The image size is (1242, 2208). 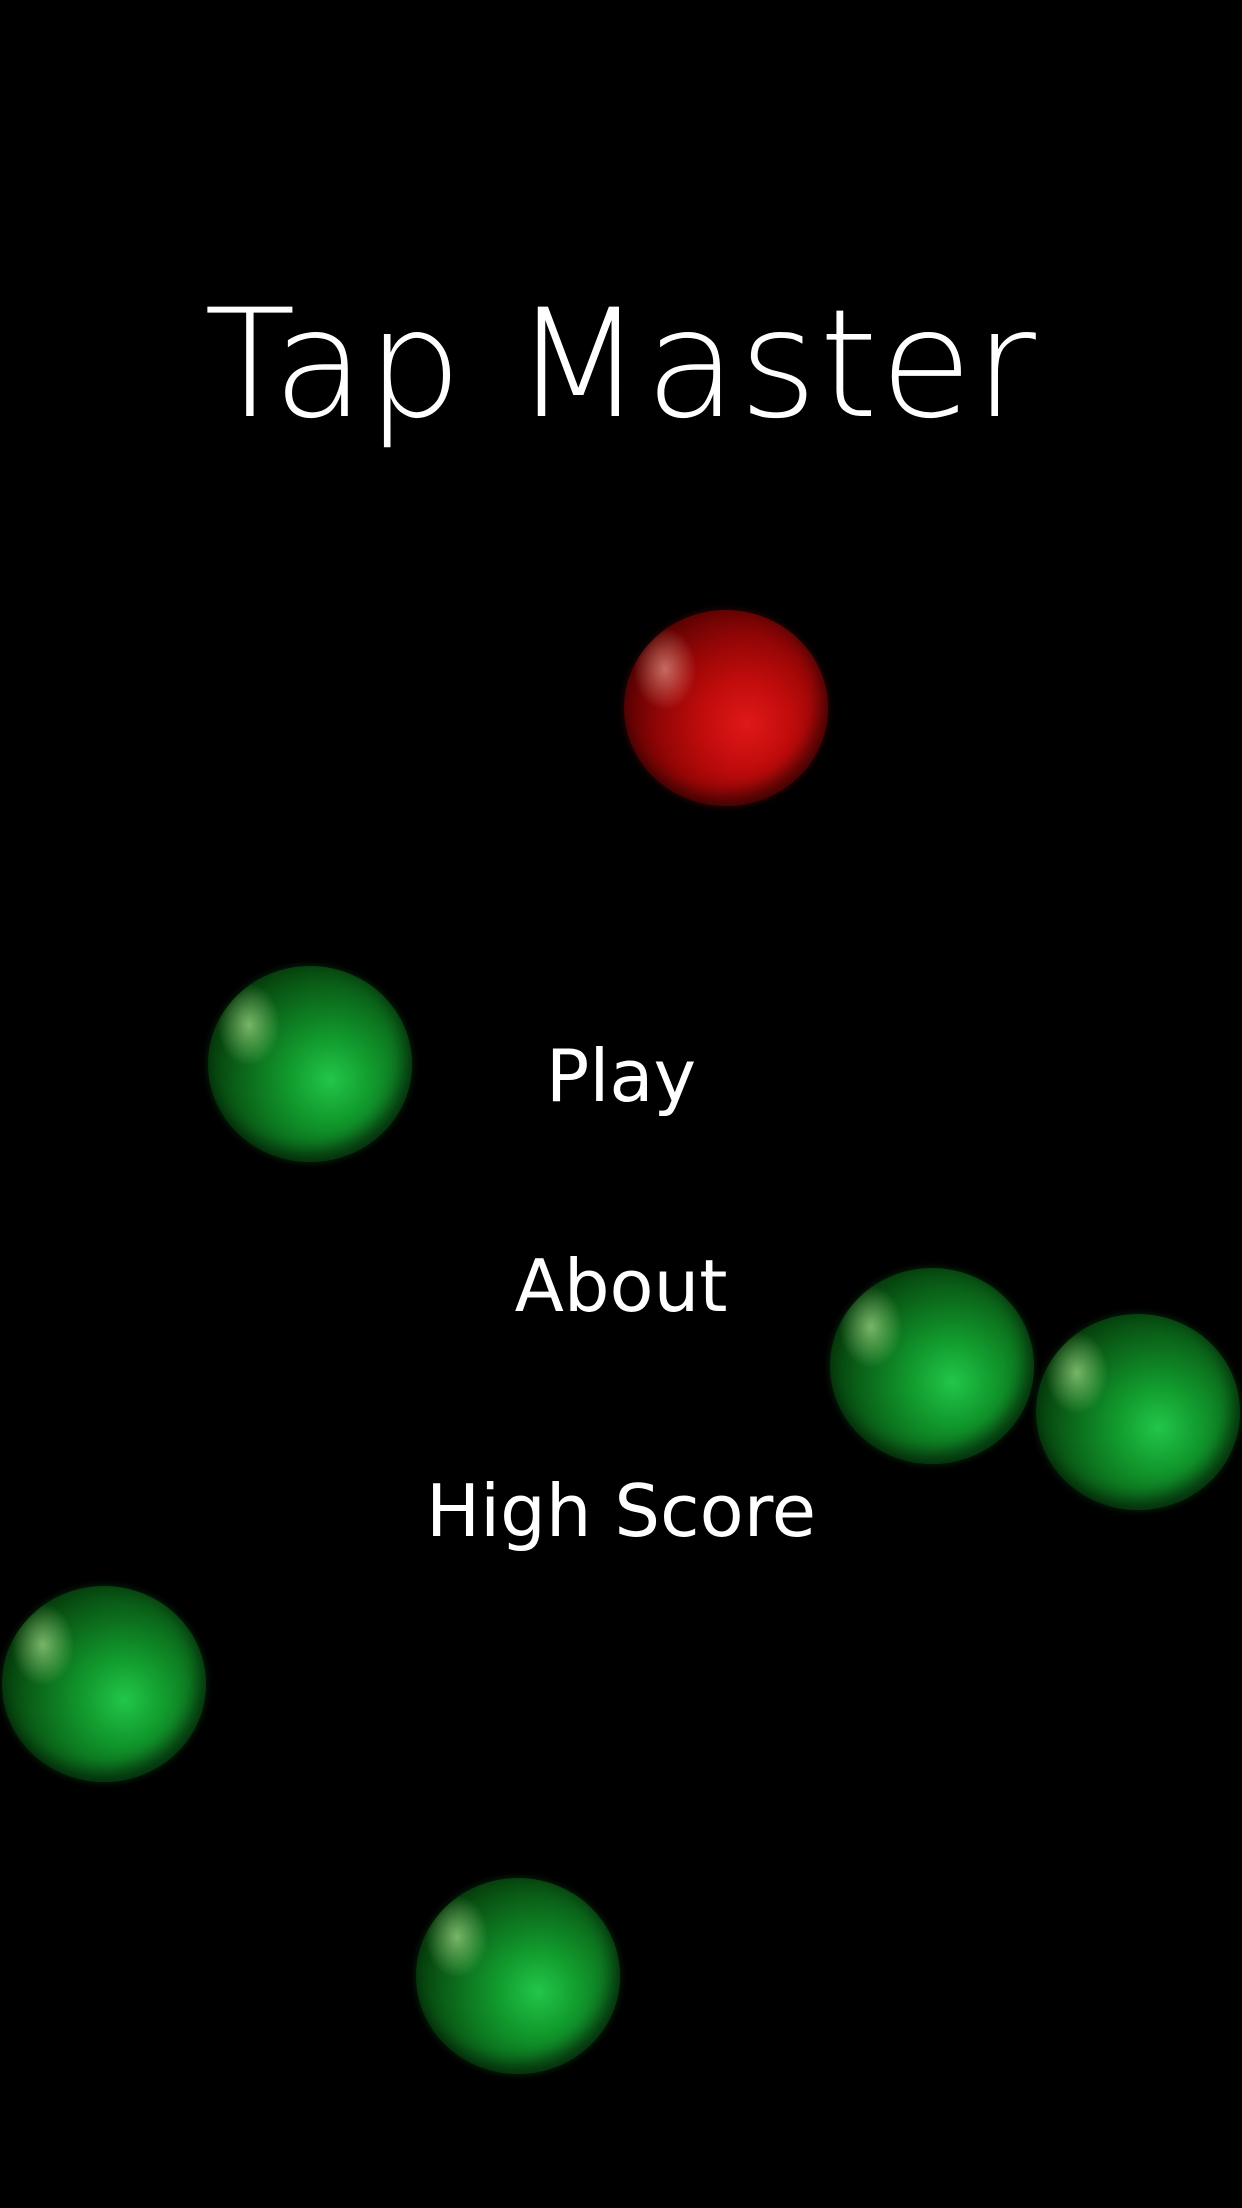 What do you see at coordinates (726, 708) in the screenshot?
I see `red-ball` at bounding box center [726, 708].